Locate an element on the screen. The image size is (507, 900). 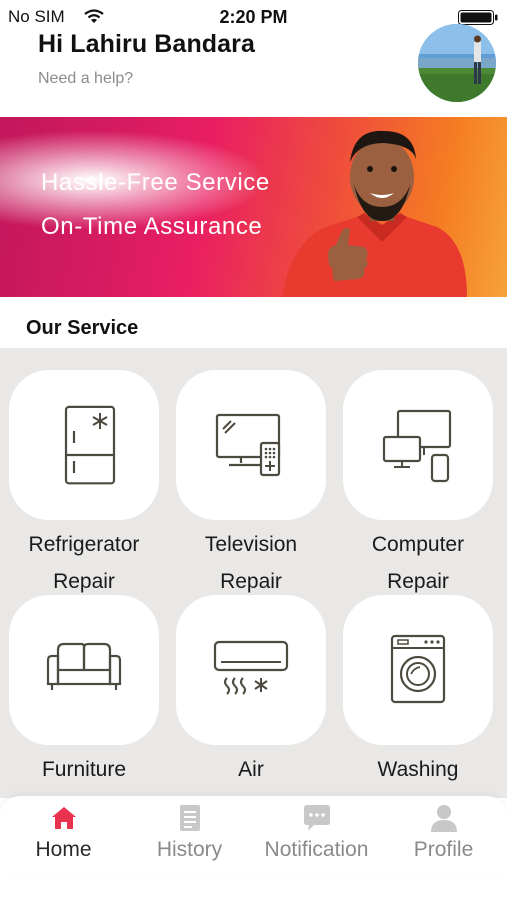
service-television-repair: Television Repair is located at coordinates (251, 485).